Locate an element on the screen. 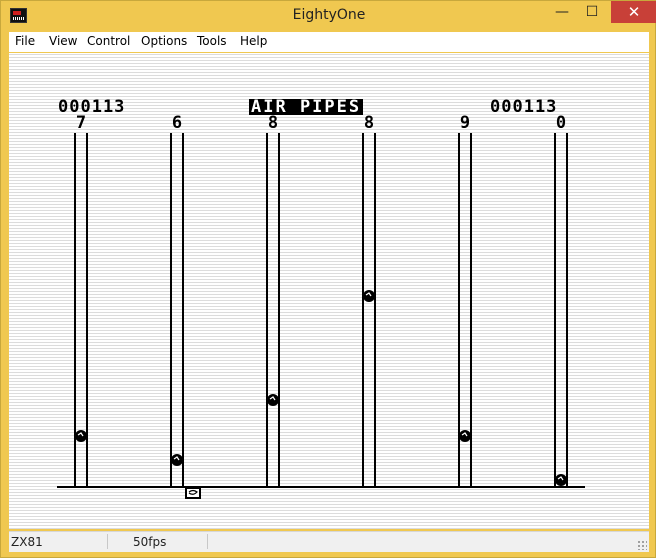 This screenshot has height=558, width=656. minimize-icon: — is located at coordinates (562, 12).